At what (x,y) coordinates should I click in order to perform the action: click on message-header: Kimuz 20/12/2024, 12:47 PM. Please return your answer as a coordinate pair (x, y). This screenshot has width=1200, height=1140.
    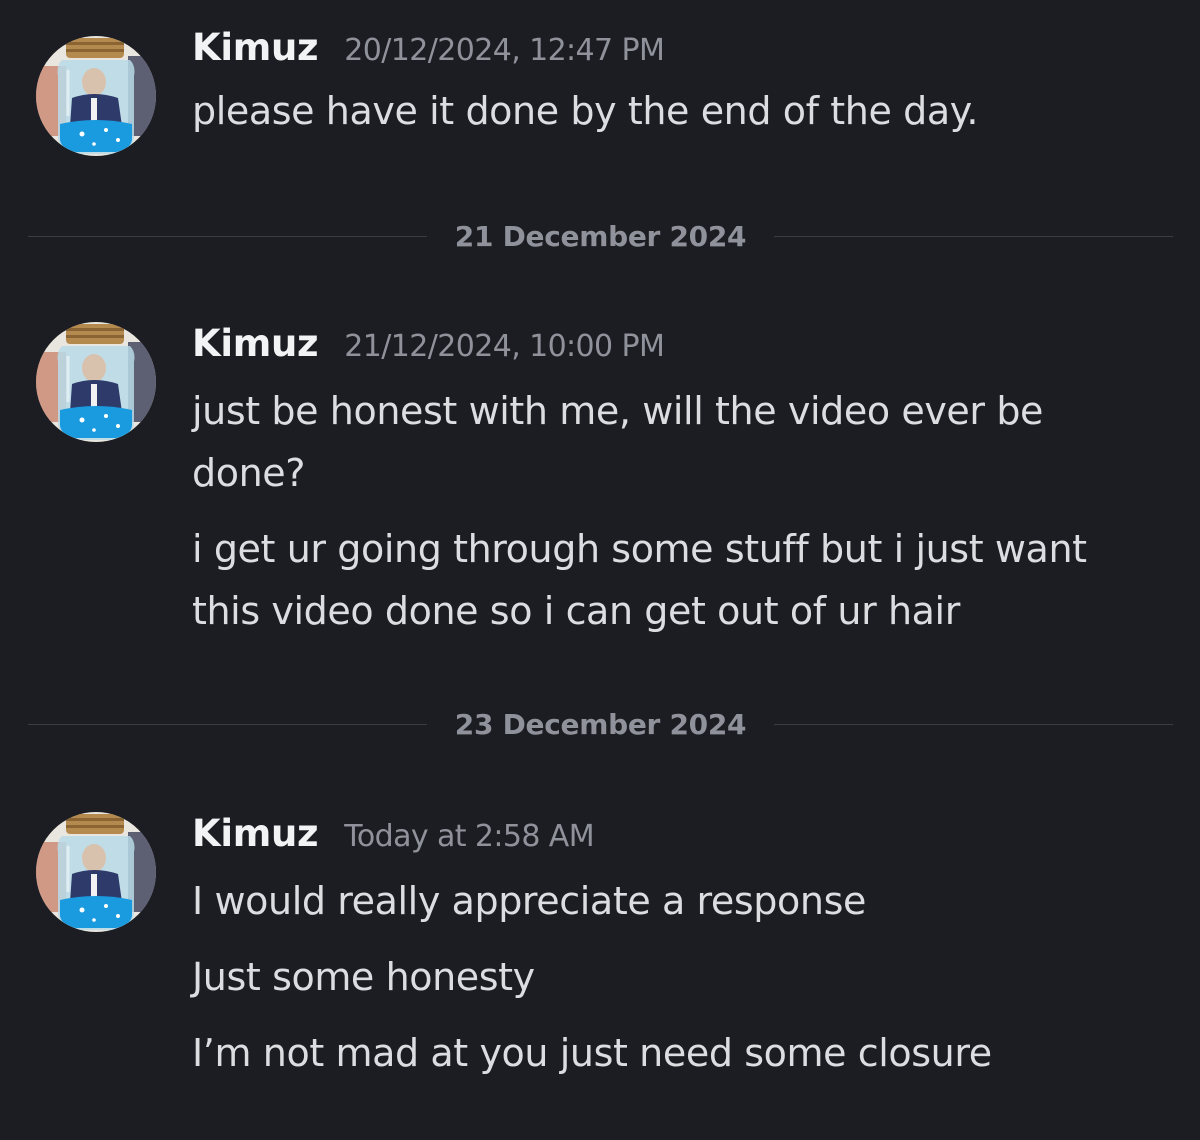
    Looking at the image, I should click on (681, 51).